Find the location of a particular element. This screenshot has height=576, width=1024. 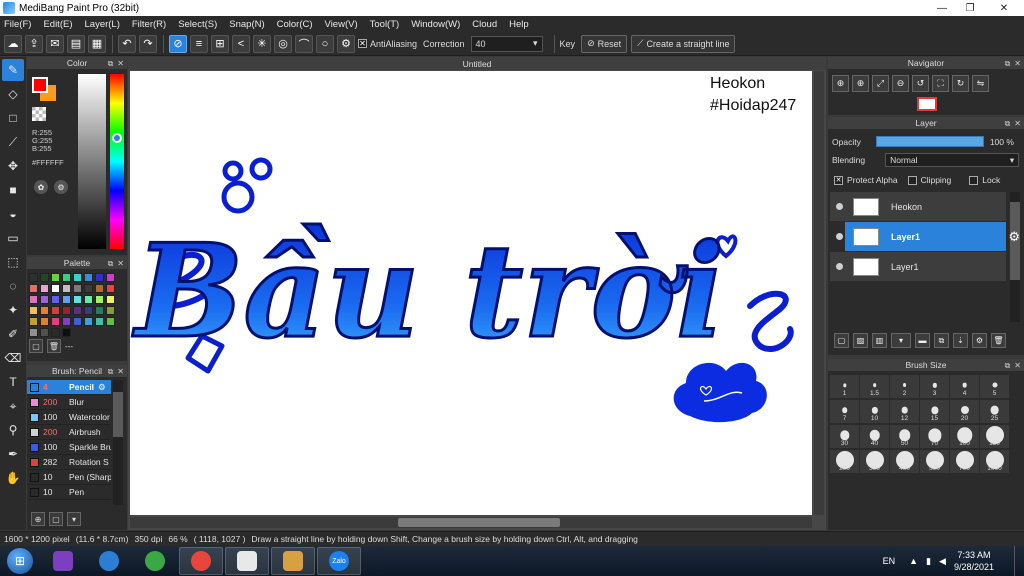

text-tool-icon: T is located at coordinates (13, 382).